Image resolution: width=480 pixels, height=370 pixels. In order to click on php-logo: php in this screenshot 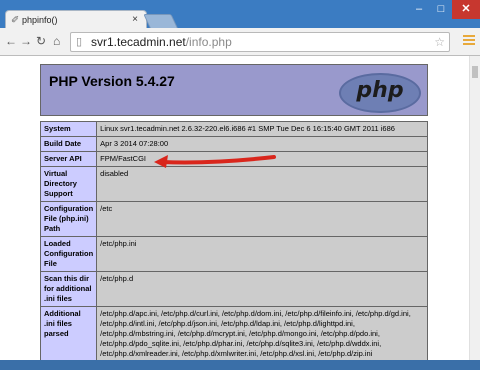, I will do `click(380, 93)`.